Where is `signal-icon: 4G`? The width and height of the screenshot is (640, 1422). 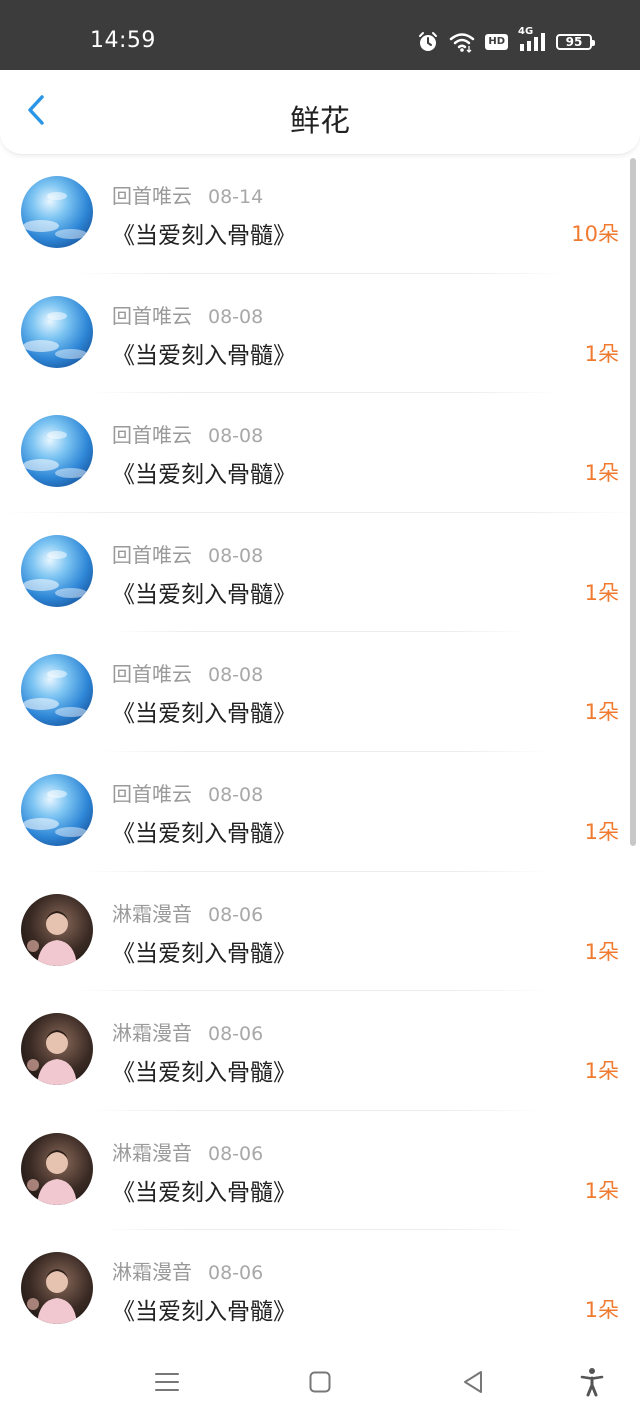 signal-icon: 4G is located at coordinates (532, 40).